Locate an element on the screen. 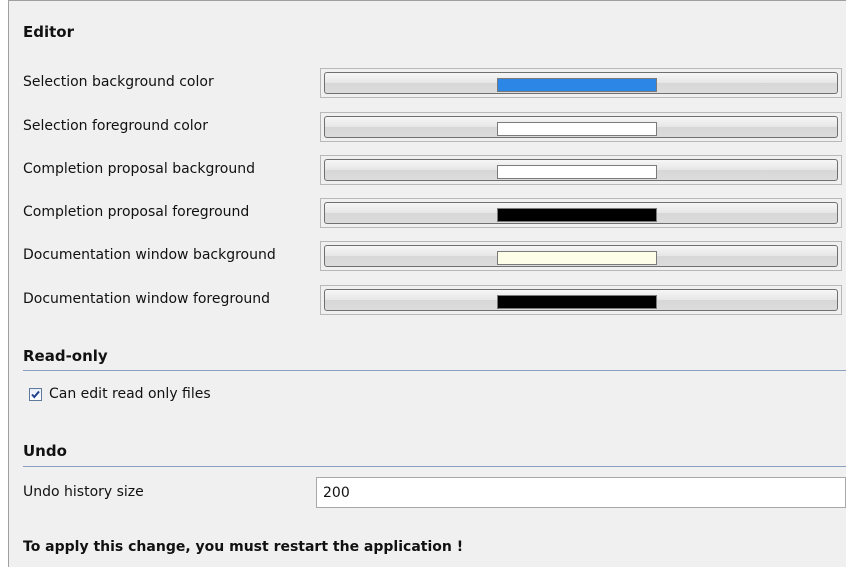 The height and width of the screenshot is (567, 846). can-edit-read-only-label: Can edit read only files is located at coordinates (130, 394).